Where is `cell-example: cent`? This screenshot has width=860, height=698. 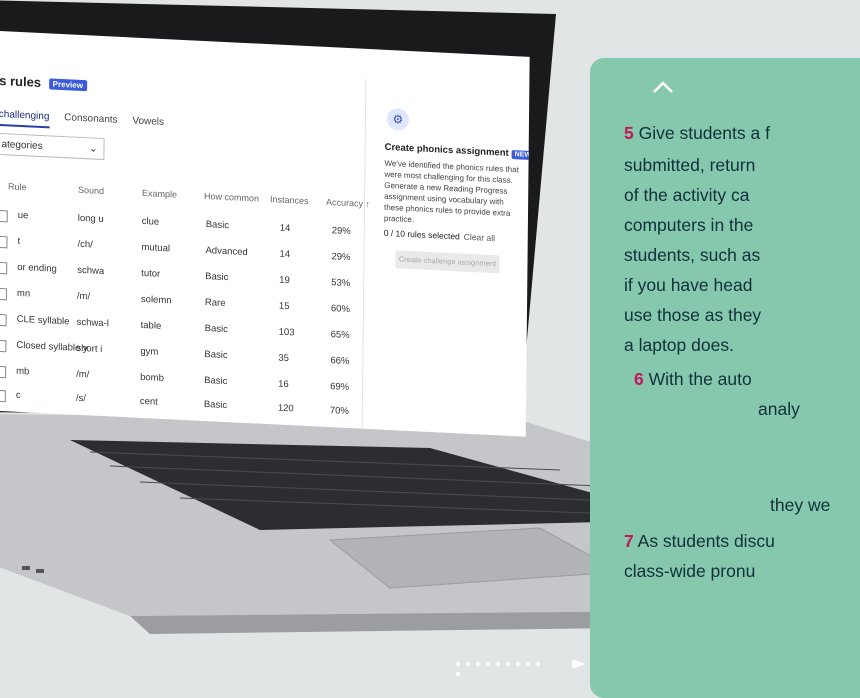
cell-example: cent is located at coordinates (148, 401).